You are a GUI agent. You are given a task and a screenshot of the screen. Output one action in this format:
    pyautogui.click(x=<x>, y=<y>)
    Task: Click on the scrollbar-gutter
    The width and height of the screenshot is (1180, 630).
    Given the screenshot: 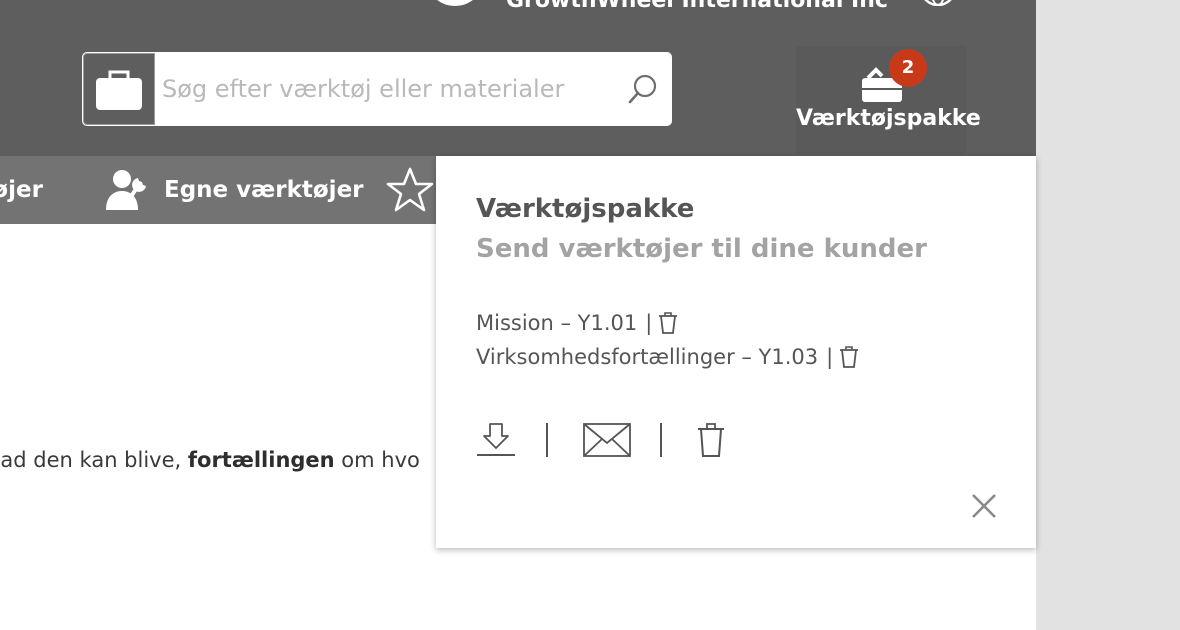 What is the action you would take?
    pyautogui.click(x=1108, y=315)
    